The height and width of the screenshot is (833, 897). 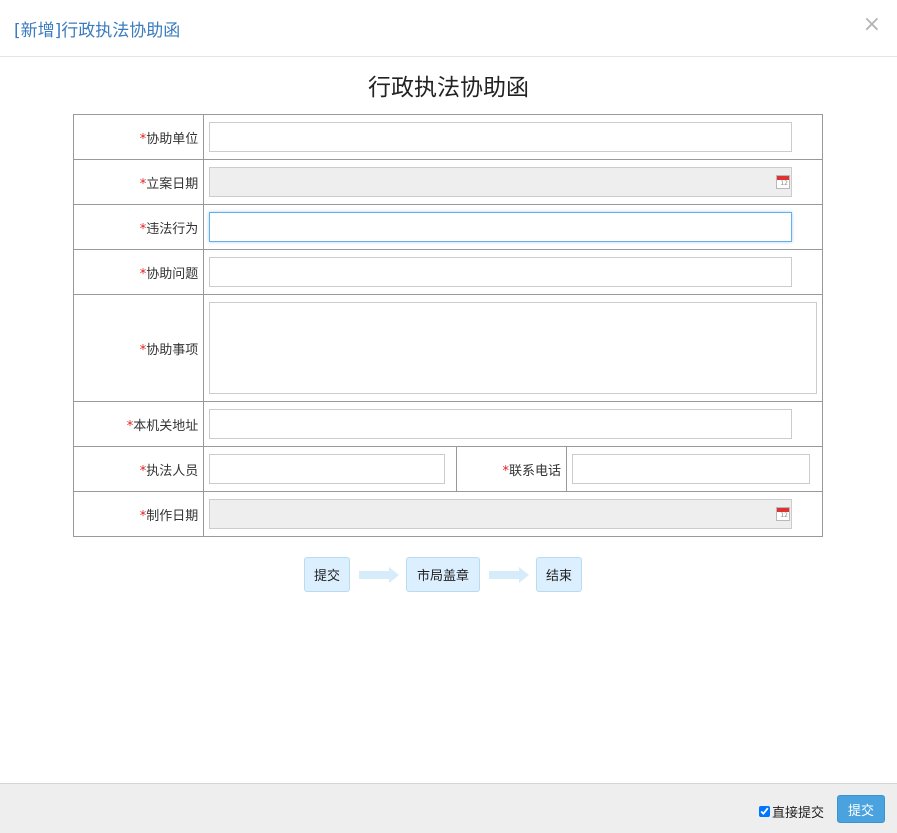 What do you see at coordinates (501, 182) in the screenshot?
I see `filing-date-input: 12` at bounding box center [501, 182].